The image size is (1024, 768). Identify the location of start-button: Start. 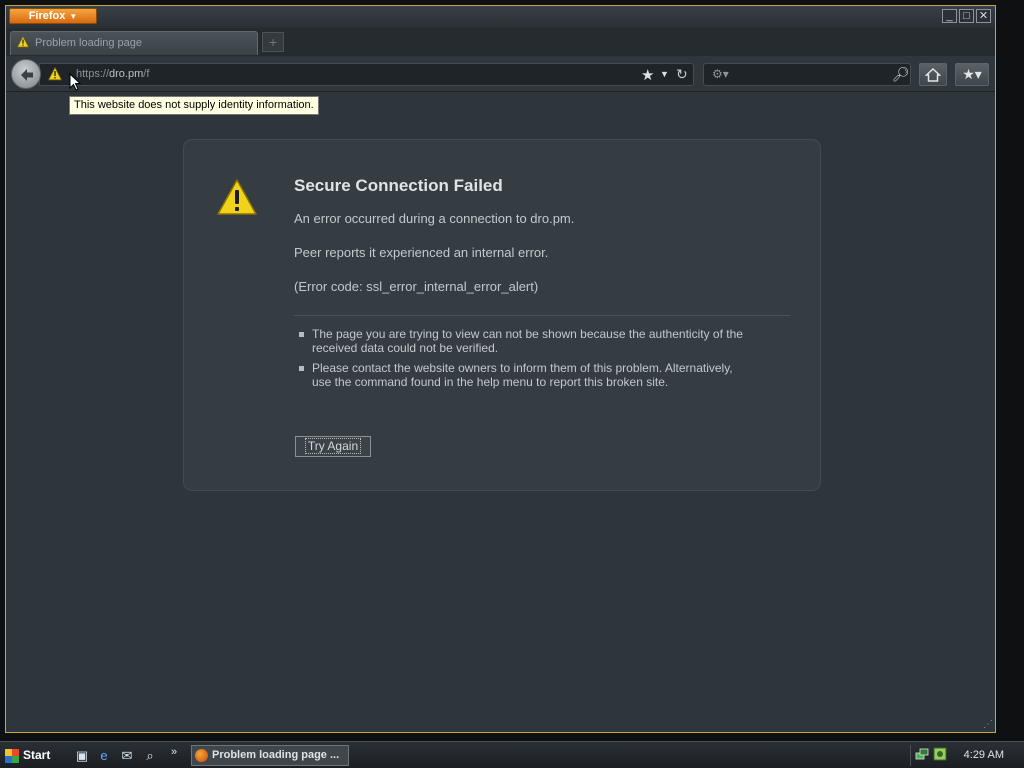
(30, 755).